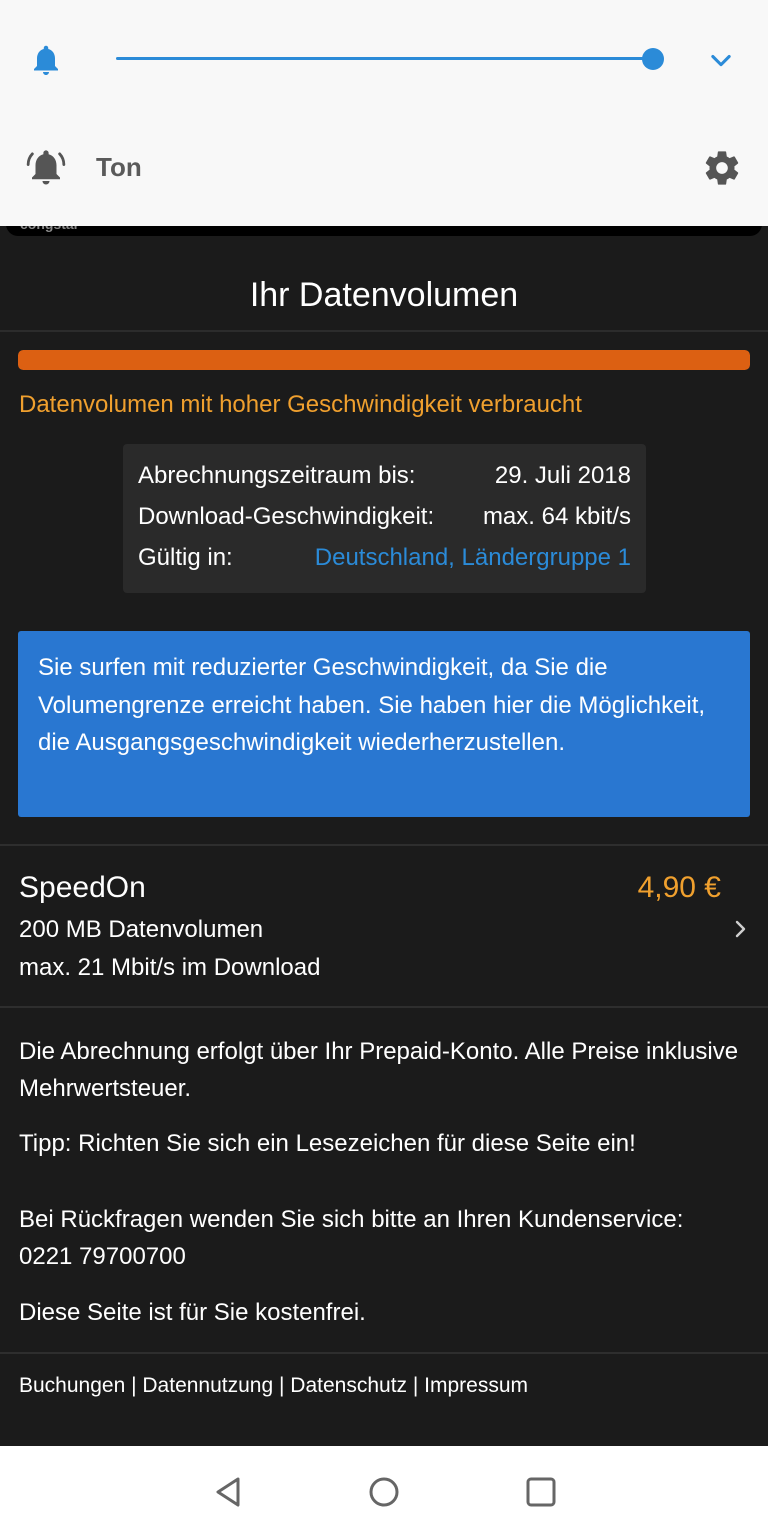 This screenshot has height=1536, width=768. Describe the element at coordinates (679, 887) in the screenshot. I see `offer-price: 4,90 €` at that location.